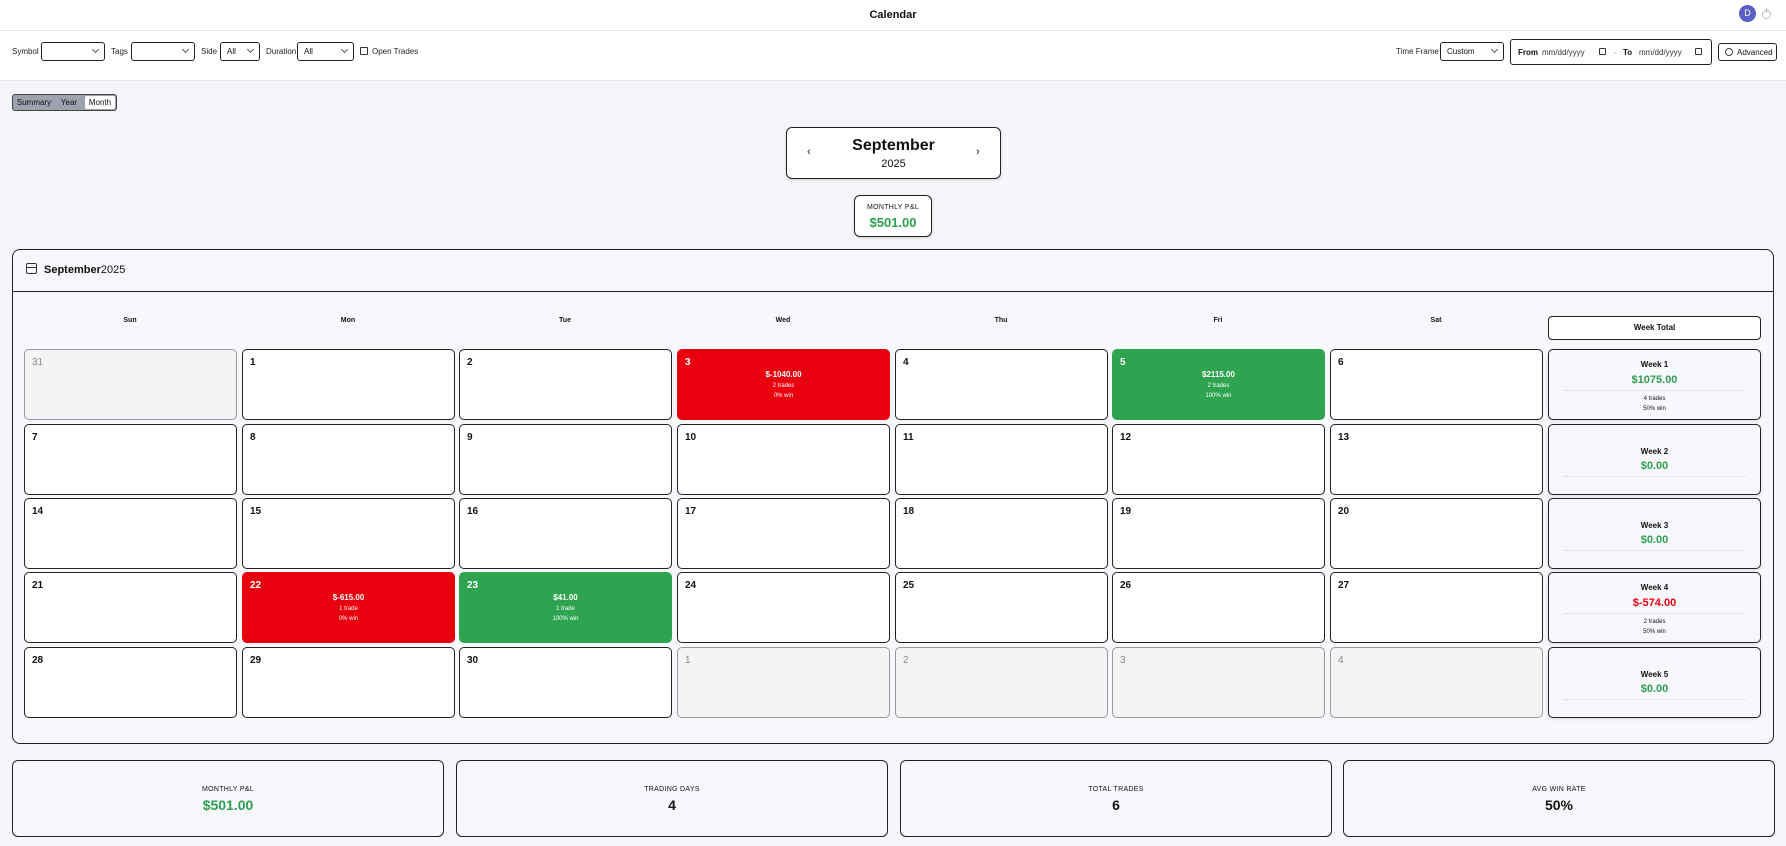 This screenshot has height=846, width=1786. What do you see at coordinates (100, 102) in the screenshot?
I see `view-month-button: Month` at bounding box center [100, 102].